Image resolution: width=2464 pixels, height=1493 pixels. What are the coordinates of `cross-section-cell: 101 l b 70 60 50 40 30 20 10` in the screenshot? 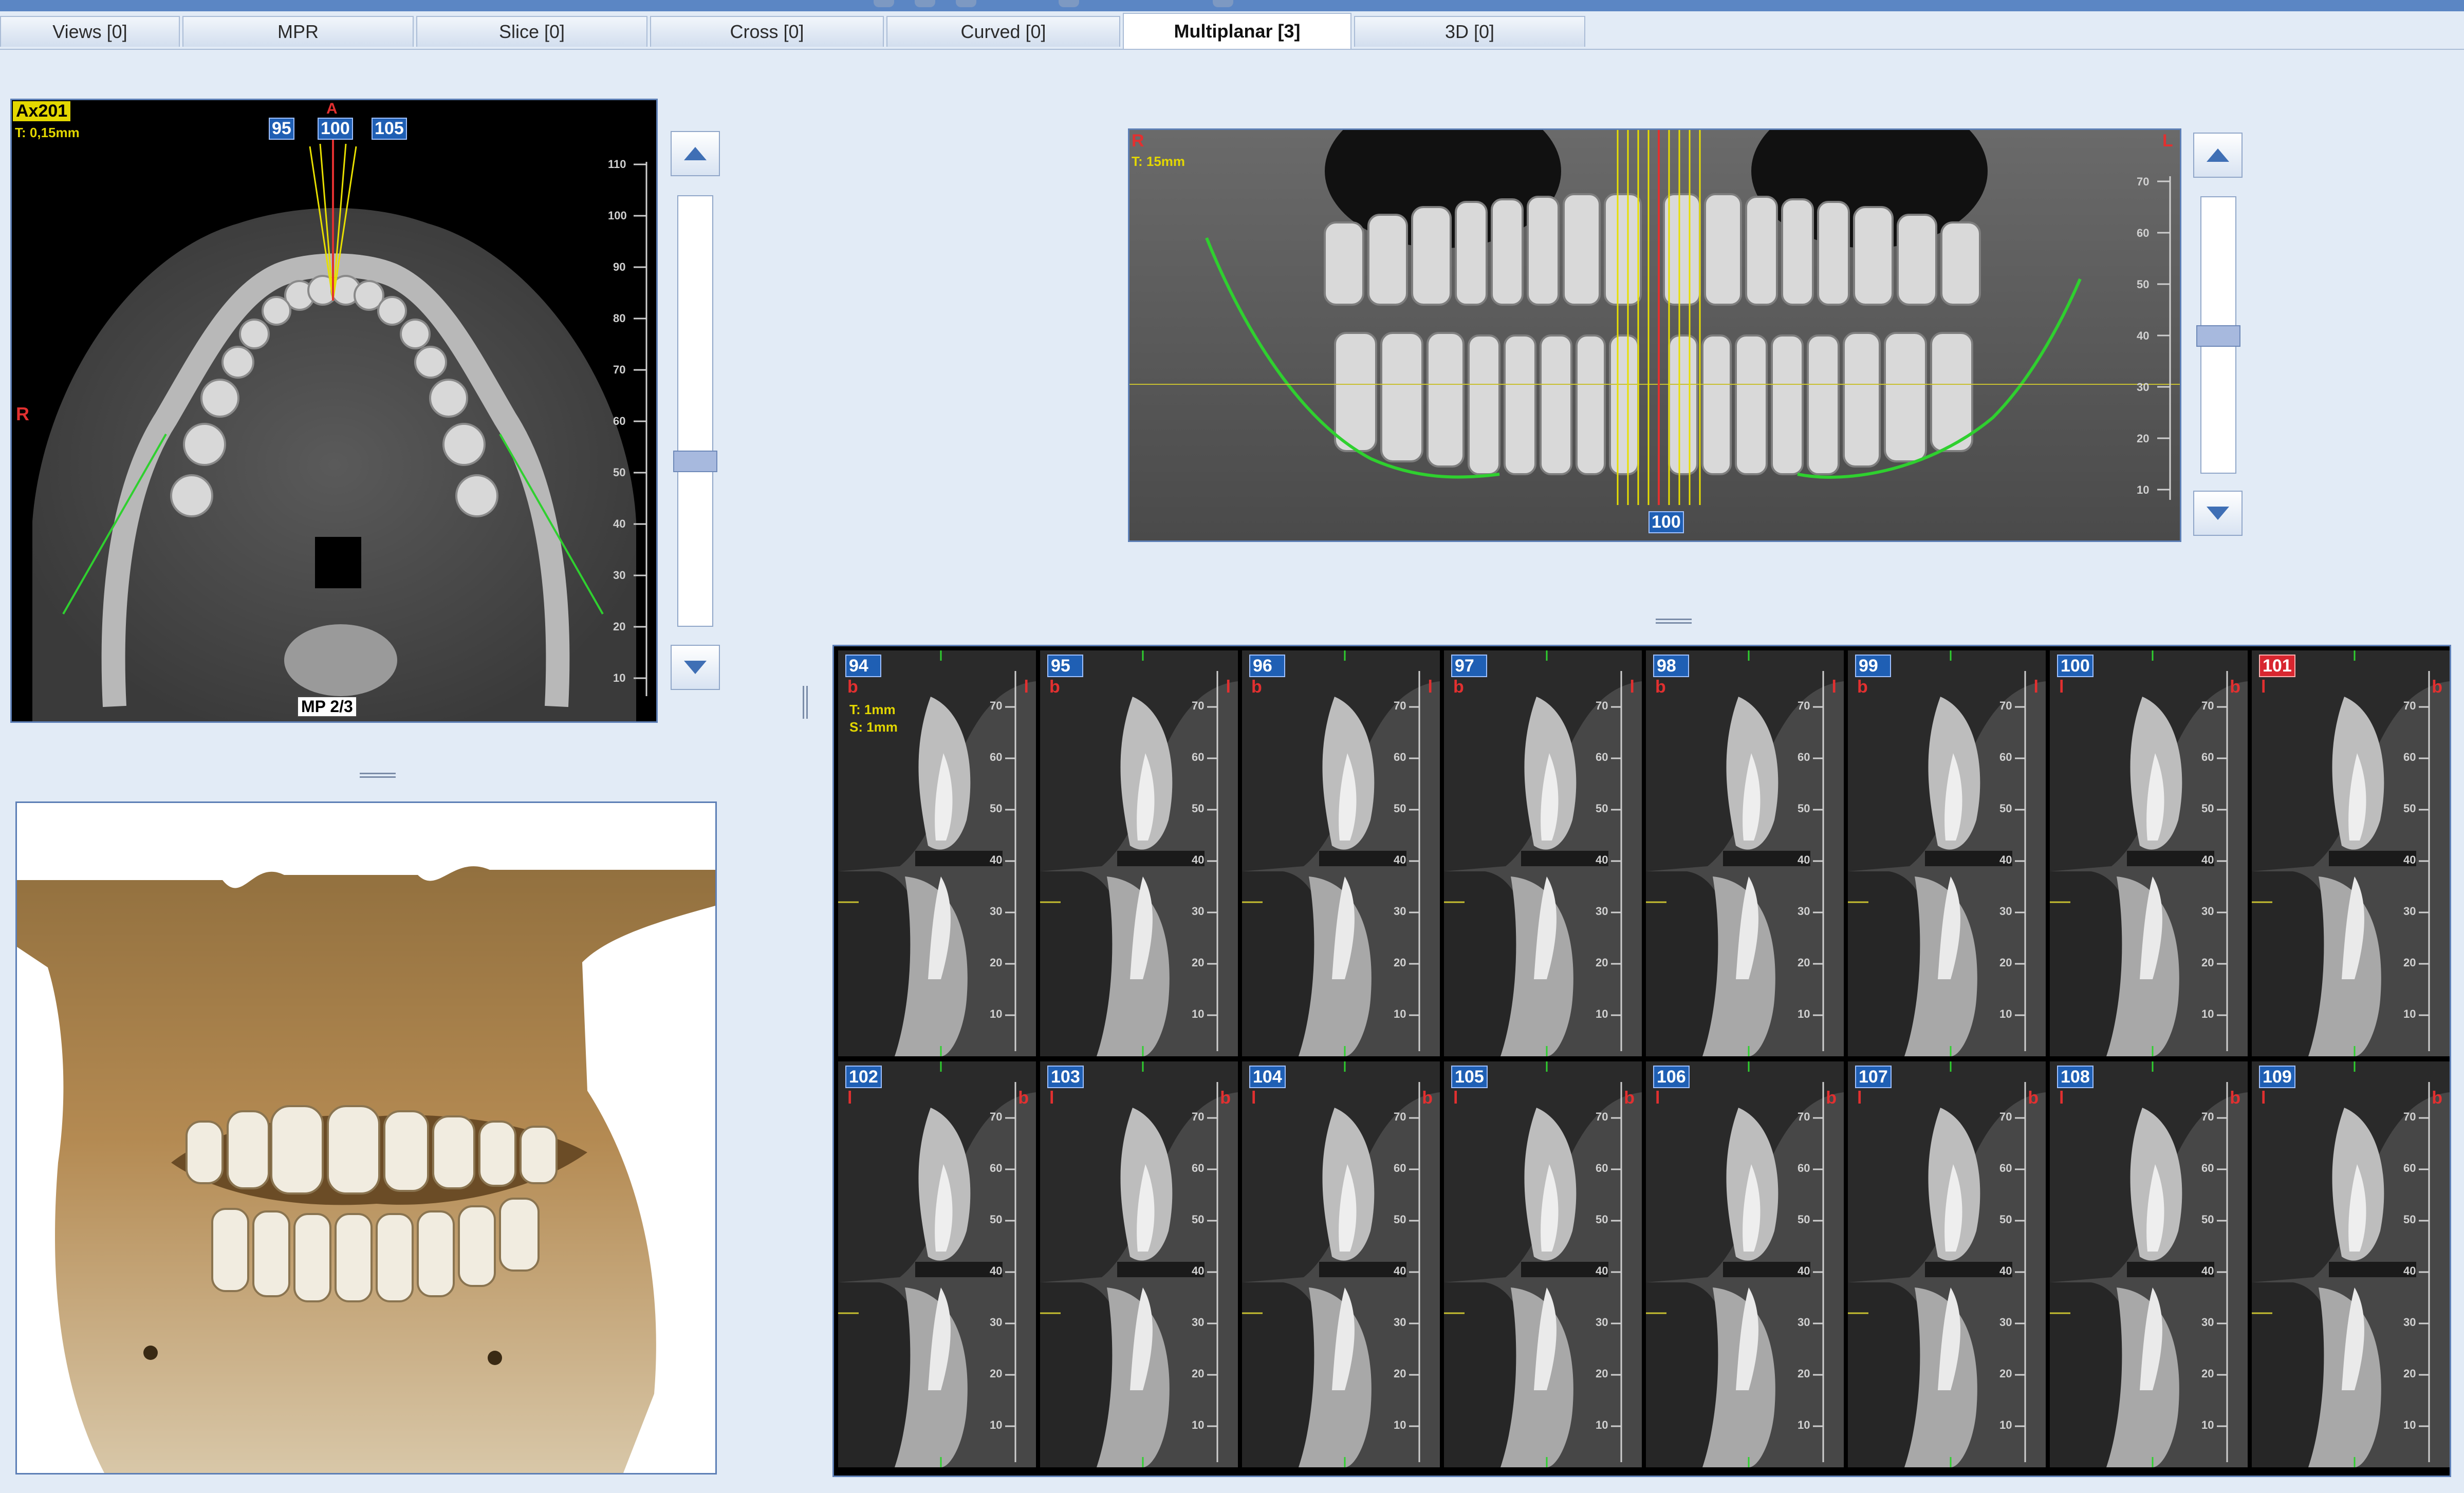 It's located at (2351, 853).